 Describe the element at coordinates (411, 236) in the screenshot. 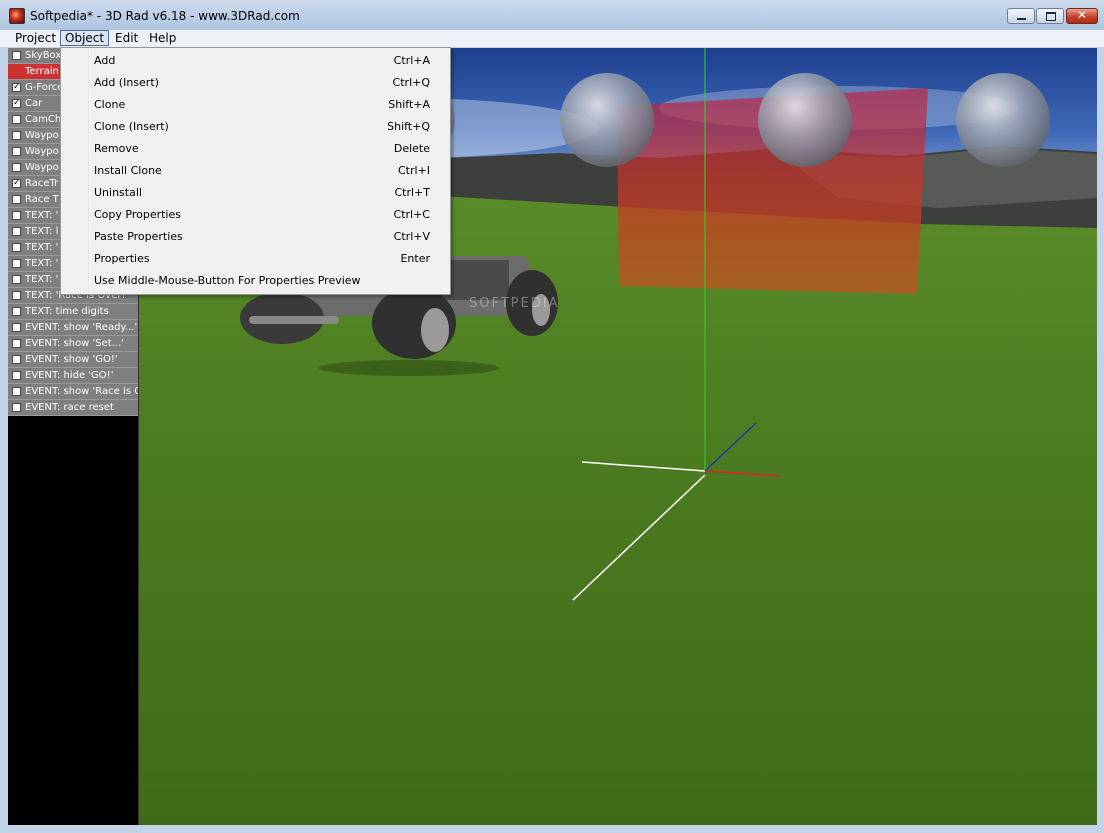

I see `menu-item-shortcut: Ctrl+V` at that location.